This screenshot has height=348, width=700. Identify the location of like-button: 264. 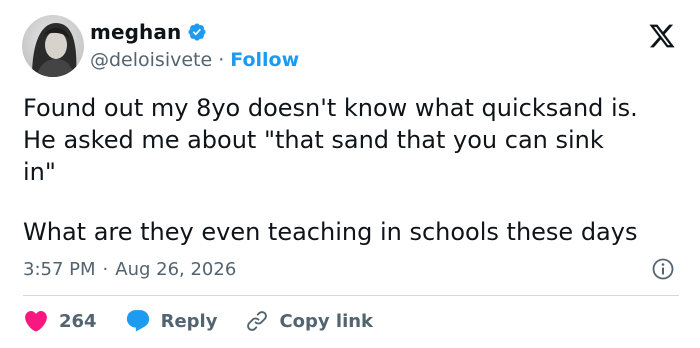
(60, 321).